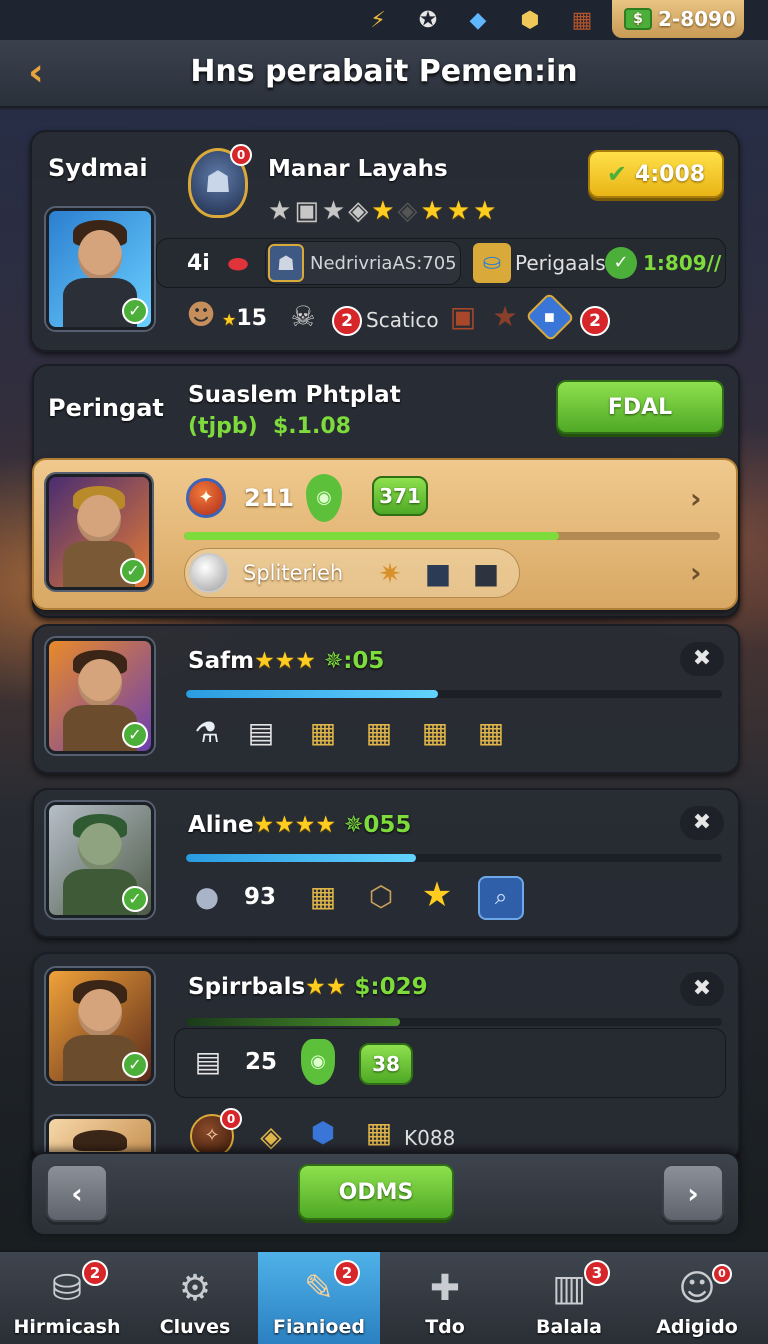 Image resolution: width=768 pixels, height=1344 pixels. I want to click on offer-item-card: ✓ ✦ 211 ◉ 371 › Spliterieh ✷ ■ ■ ›, so click(385, 534).